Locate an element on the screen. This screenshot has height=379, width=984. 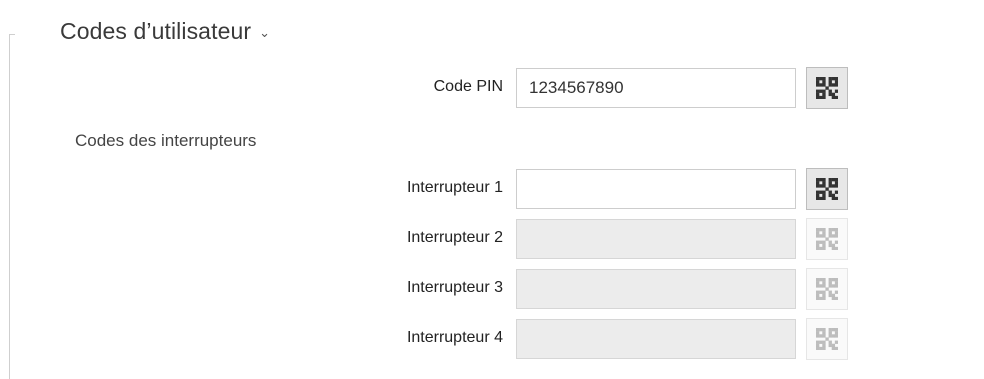
switch-3-input is located at coordinates (656, 289).